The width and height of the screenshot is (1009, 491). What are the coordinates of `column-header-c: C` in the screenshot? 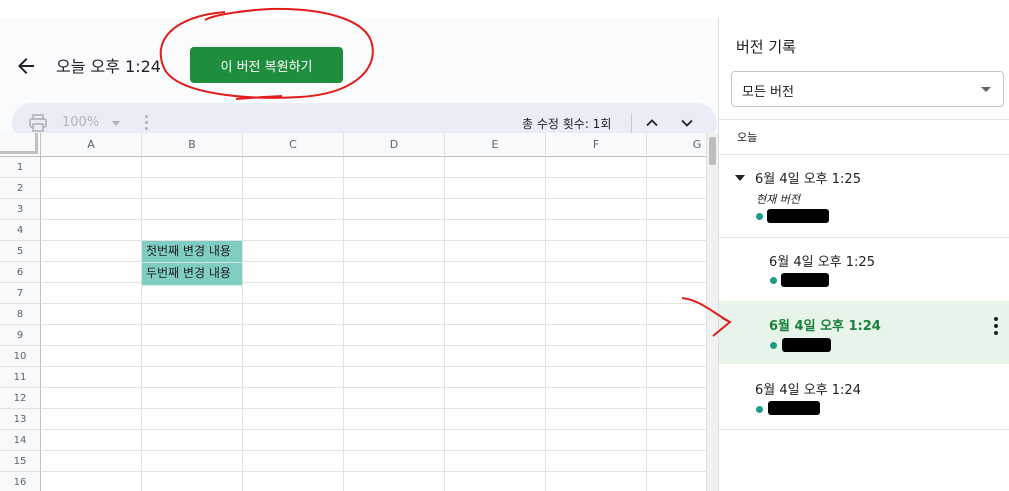 It's located at (293, 145).